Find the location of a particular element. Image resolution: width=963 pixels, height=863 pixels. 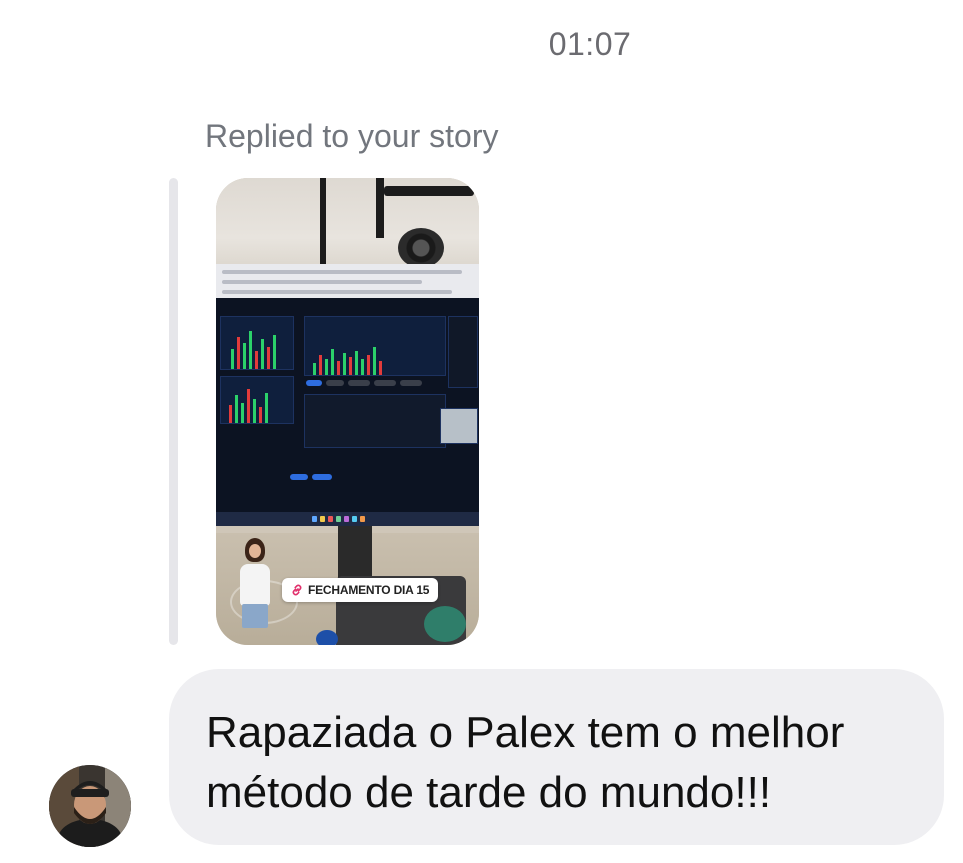

monitor is located at coordinates (347, 395).